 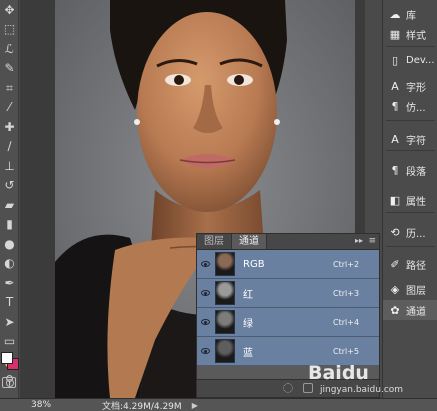 I want to click on dock-item-layers: ◈ 图层, so click(x=410, y=289).